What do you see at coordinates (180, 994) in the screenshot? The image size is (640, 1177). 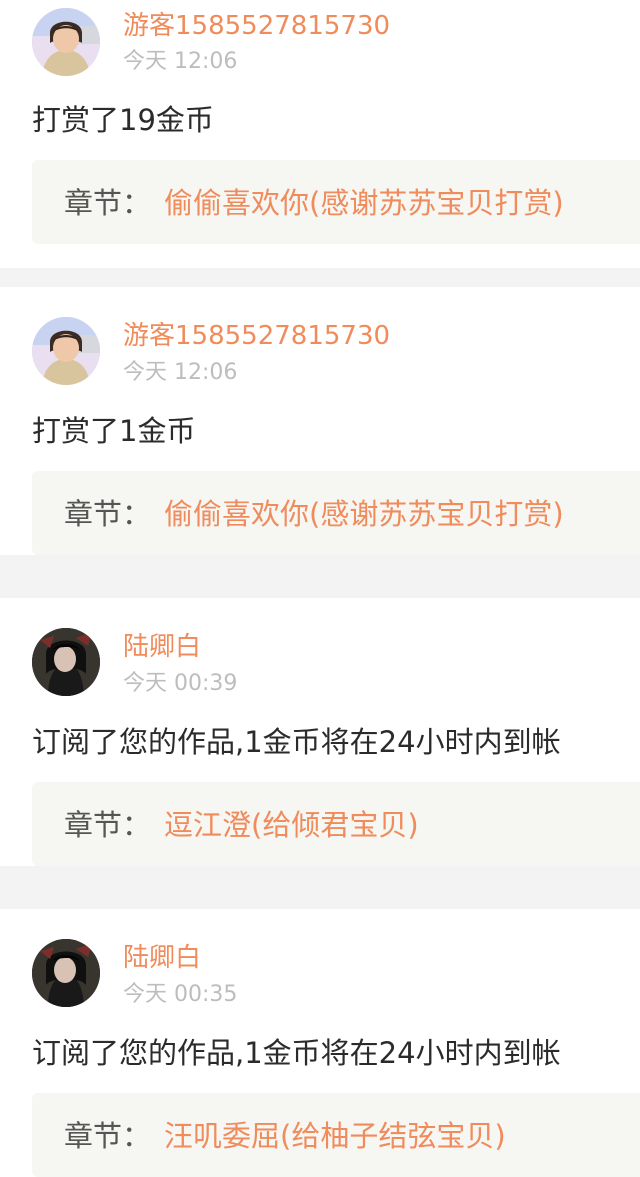 I see `timestamp: 今天 00:35` at bounding box center [180, 994].